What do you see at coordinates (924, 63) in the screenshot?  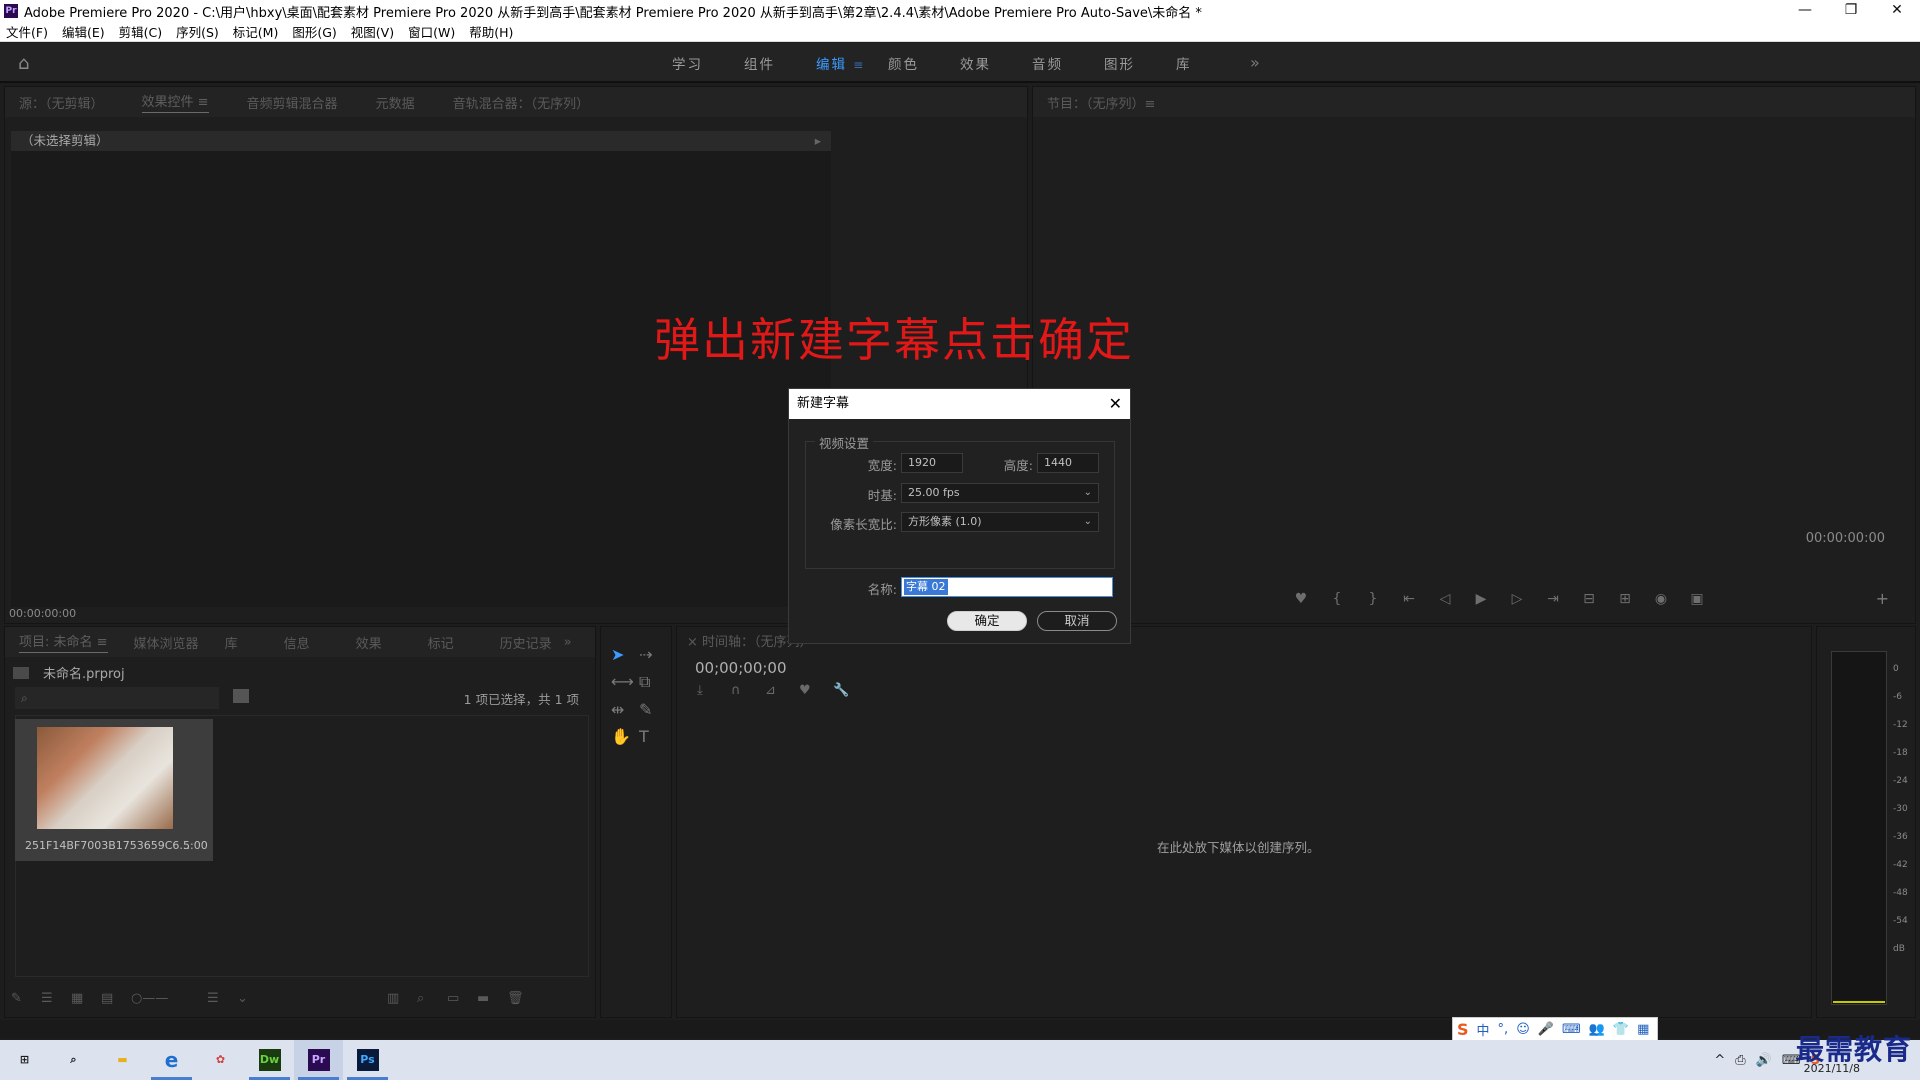 I see `workspace-tab-color: 颜色` at bounding box center [924, 63].